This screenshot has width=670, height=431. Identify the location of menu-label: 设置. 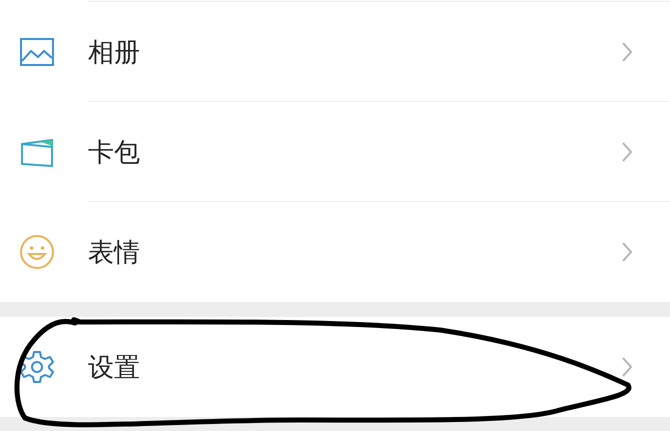
(114, 368).